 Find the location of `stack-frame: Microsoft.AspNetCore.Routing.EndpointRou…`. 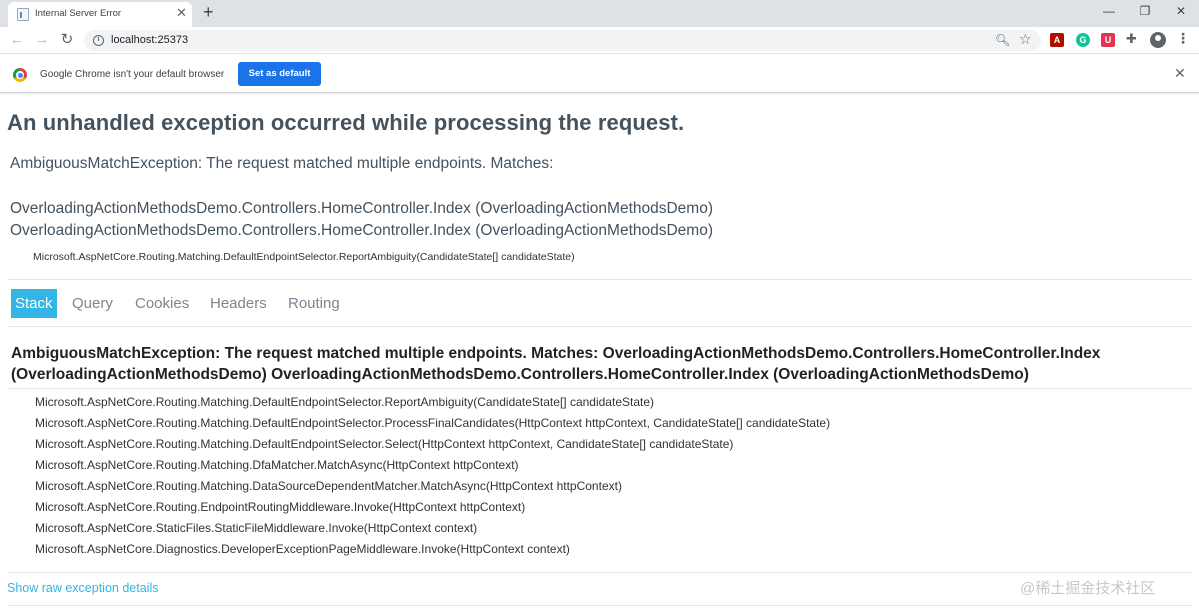

stack-frame: Microsoft.AspNetCore.Routing.EndpointRou… is located at coordinates (280, 507).